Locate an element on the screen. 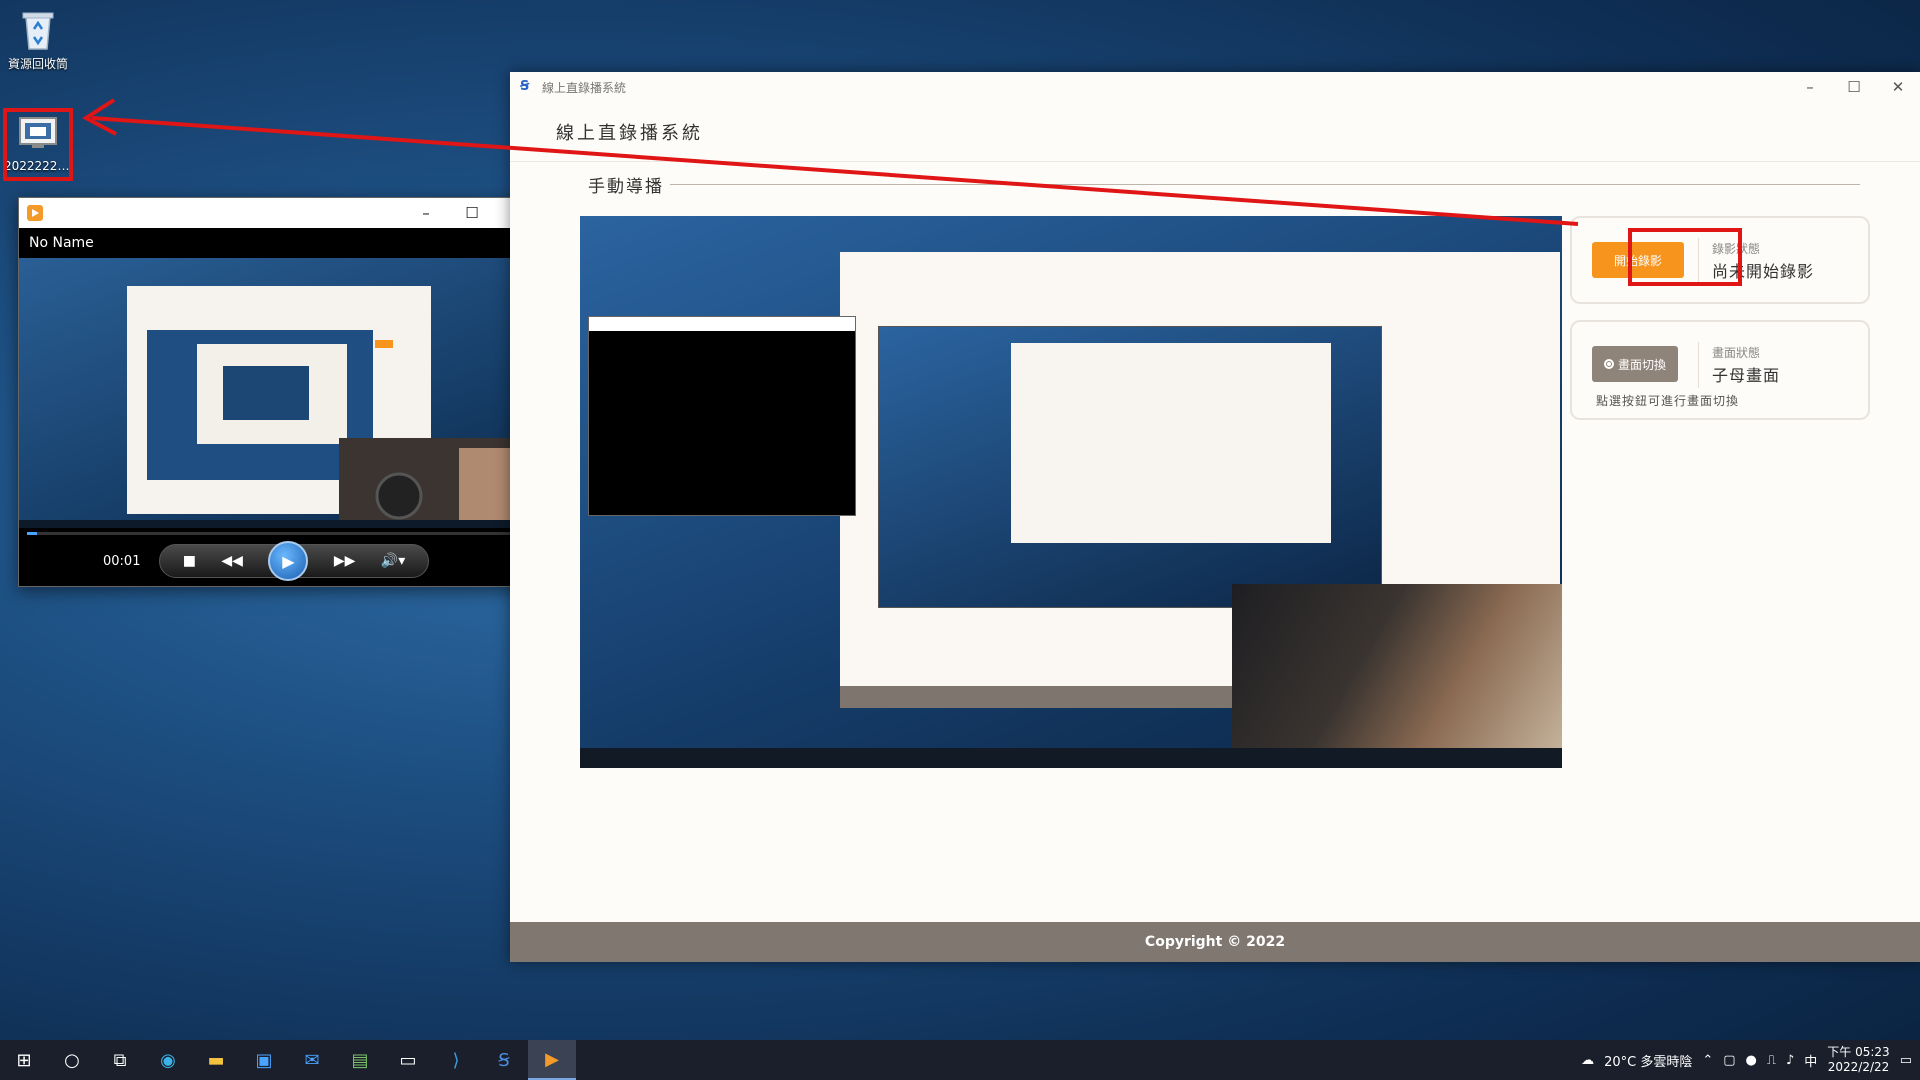  task-view-icon: ⧉ is located at coordinates (120, 1060).